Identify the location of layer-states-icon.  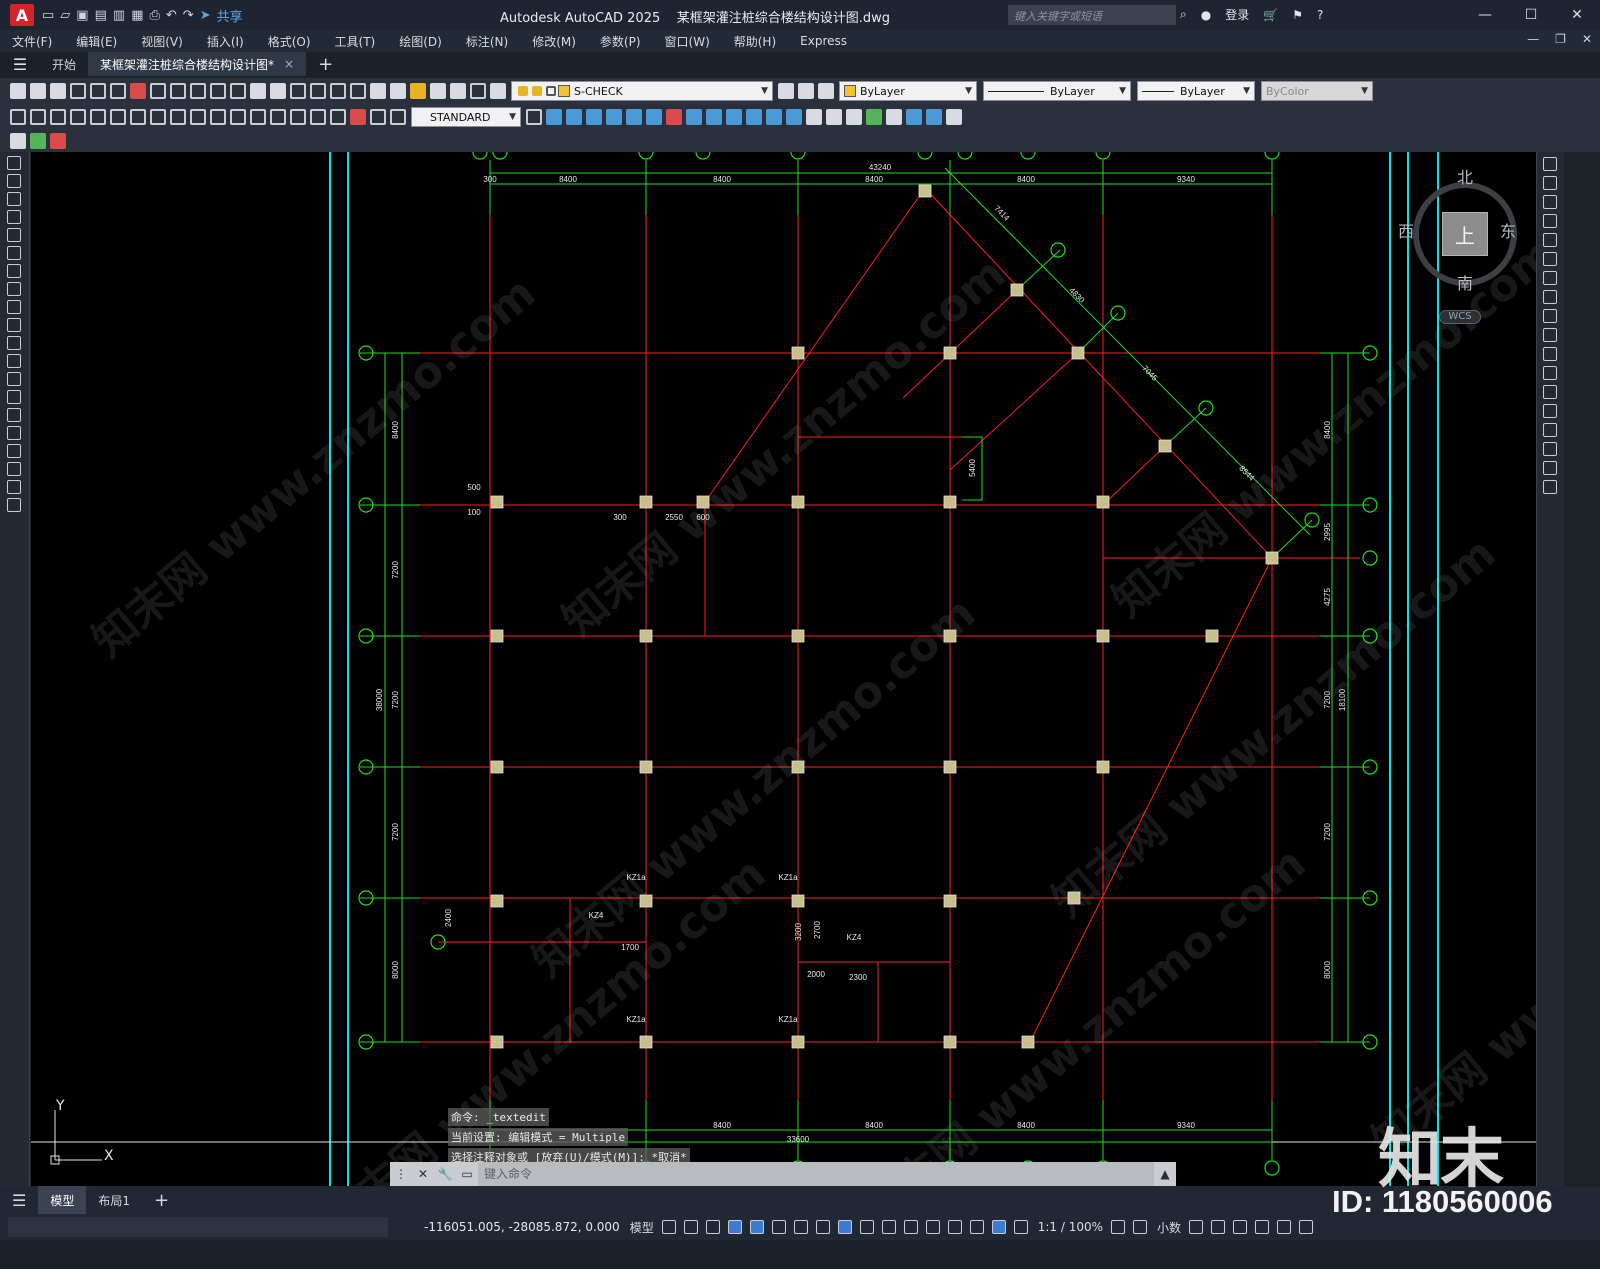
(826, 91).